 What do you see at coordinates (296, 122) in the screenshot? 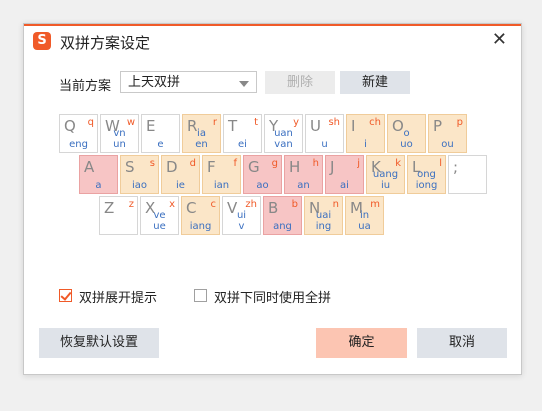
I see `key-initial: y` at bounding box center [296, 122].